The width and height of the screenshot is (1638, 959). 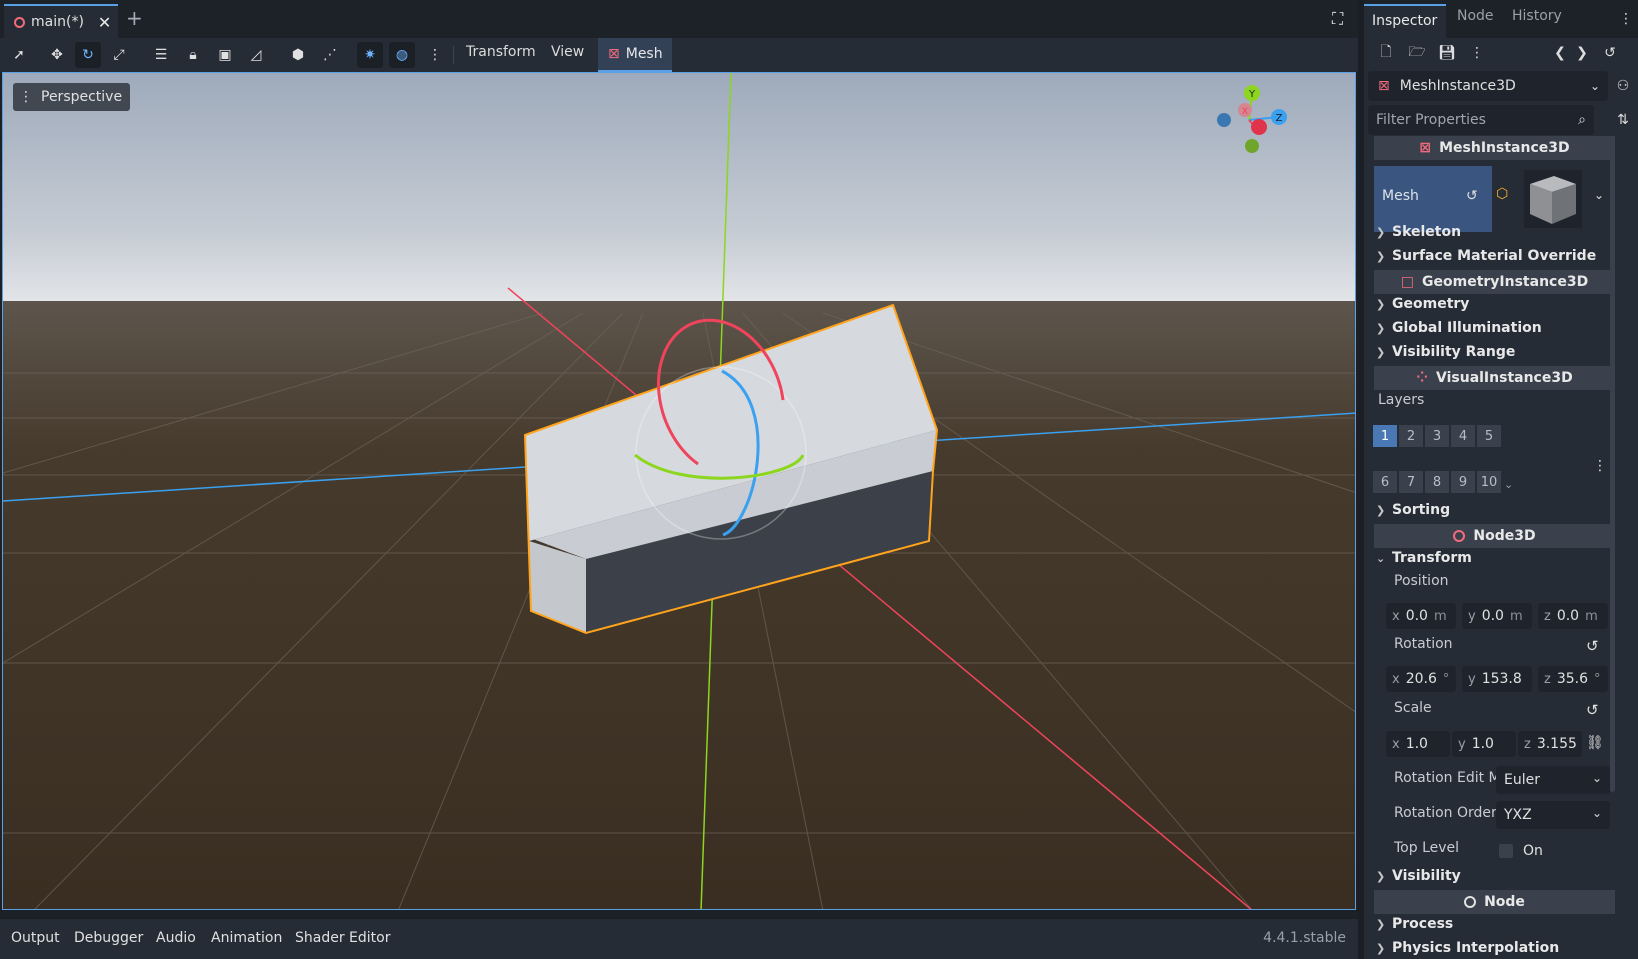 I want to click on mesh-property: Mesh ↺ ⬡ ⌄, so click(x=1494, y=199).